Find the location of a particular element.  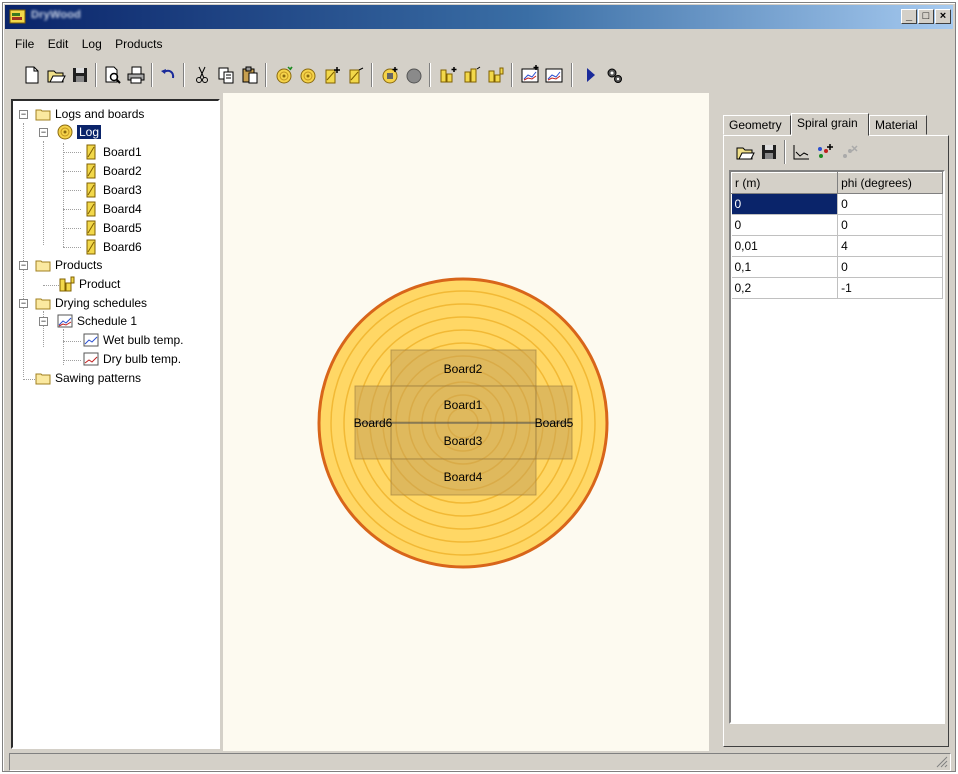

tab-spiral-grain: Spiral grain is located at coordinates (830, 124).